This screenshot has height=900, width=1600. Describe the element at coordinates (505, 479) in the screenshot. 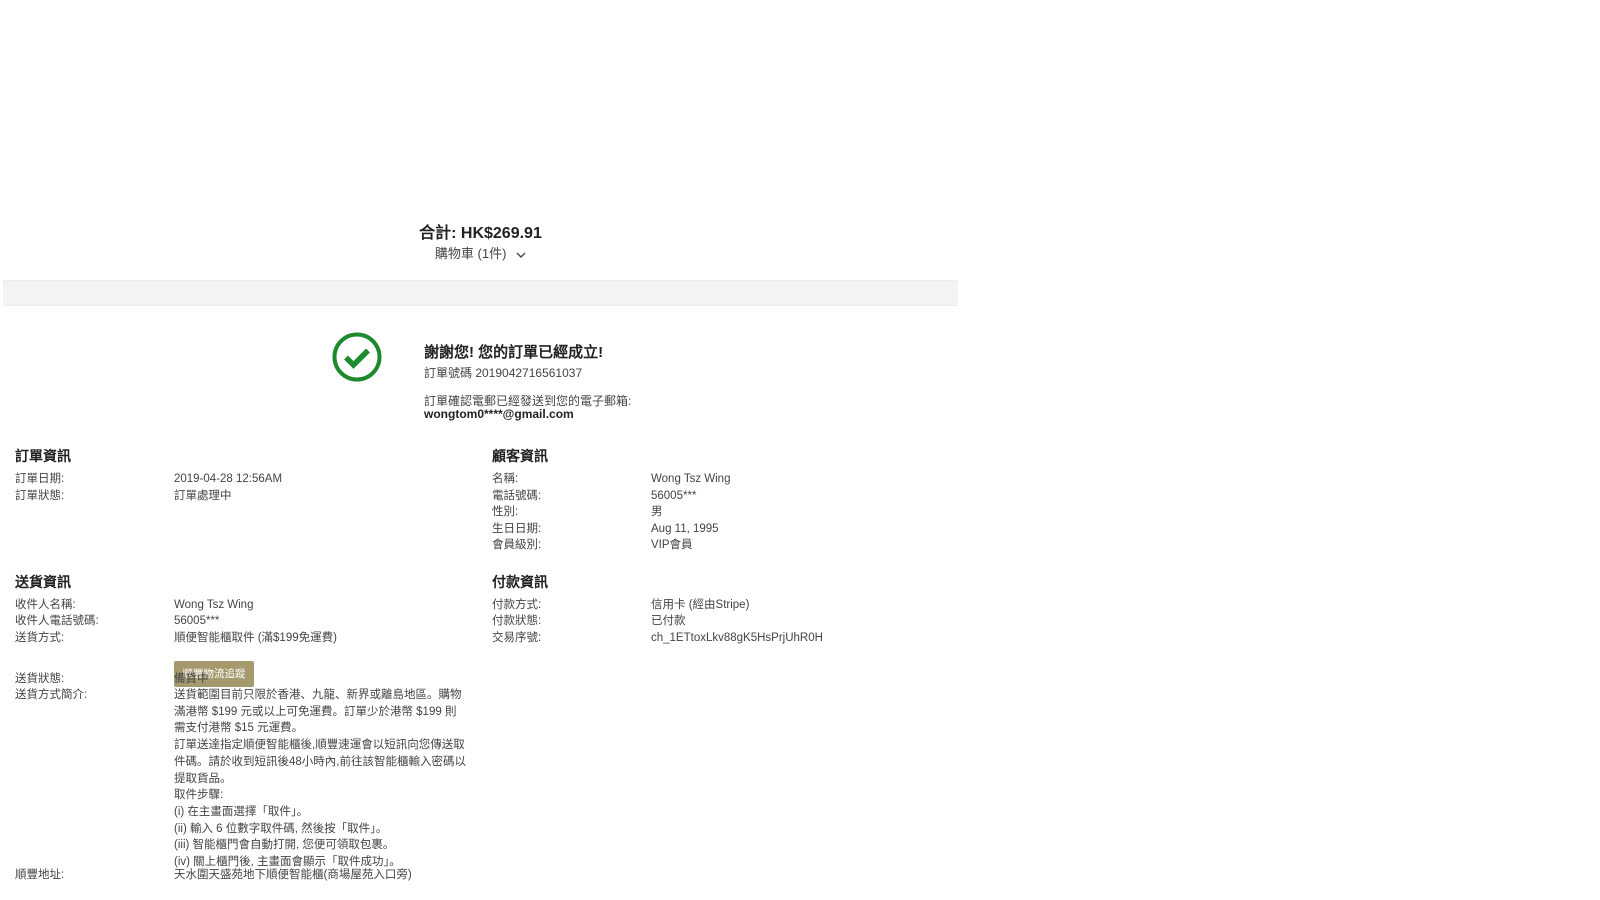

I see `customer-name-label: 名稱:` at that location.